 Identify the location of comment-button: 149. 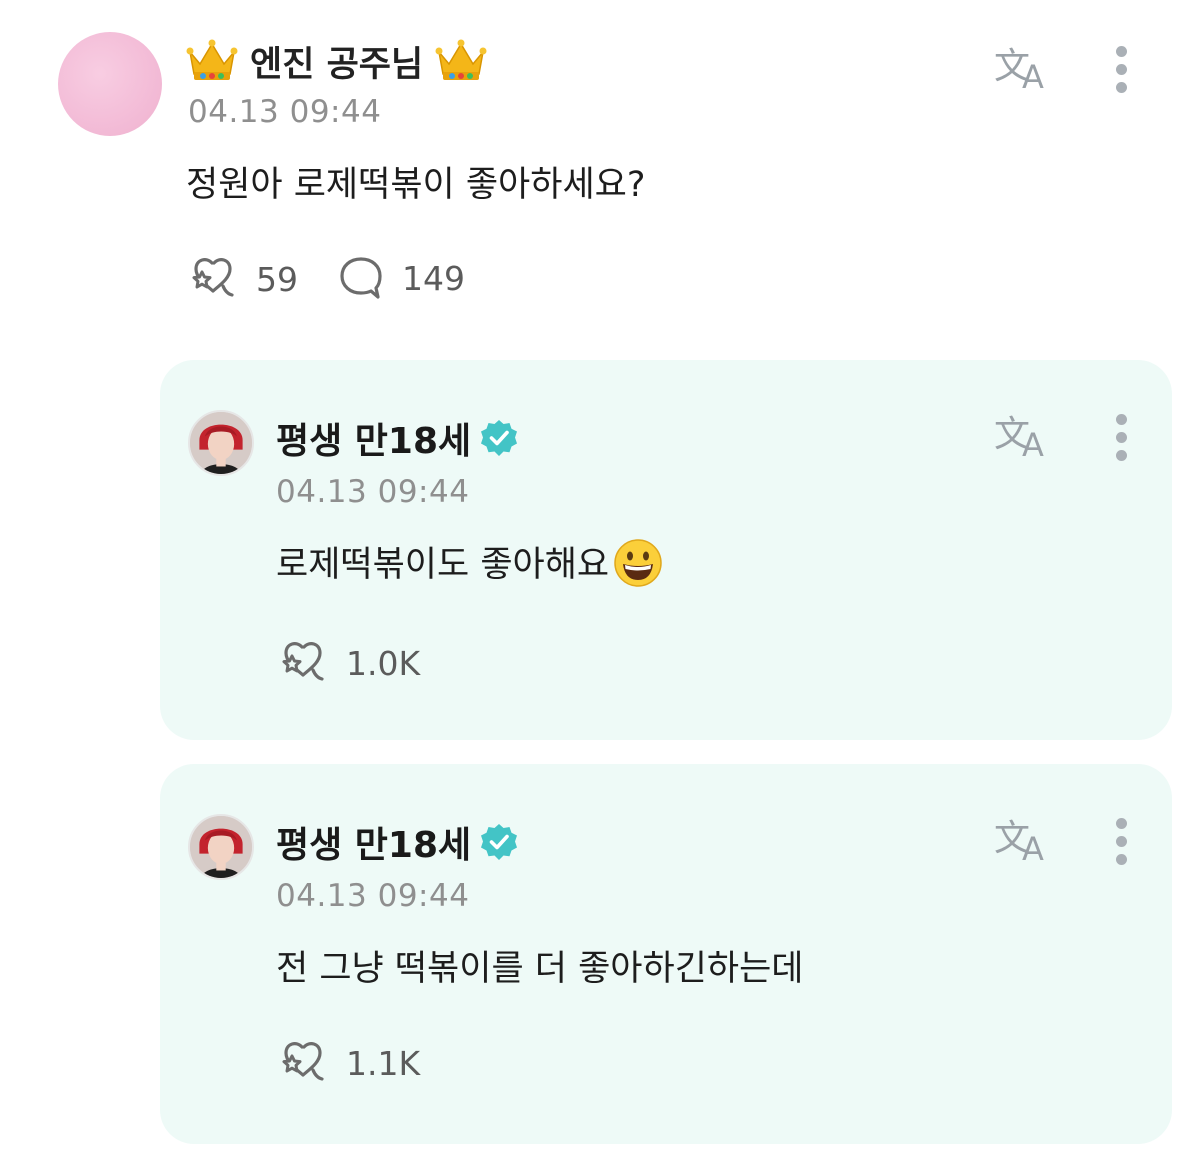
(401, 278).